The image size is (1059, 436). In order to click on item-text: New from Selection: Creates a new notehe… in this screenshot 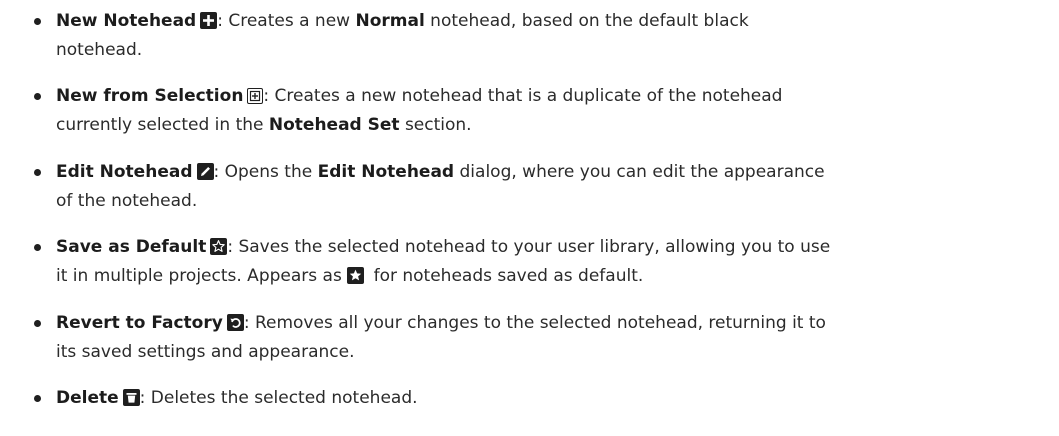, I will do `click(419, 110)`.